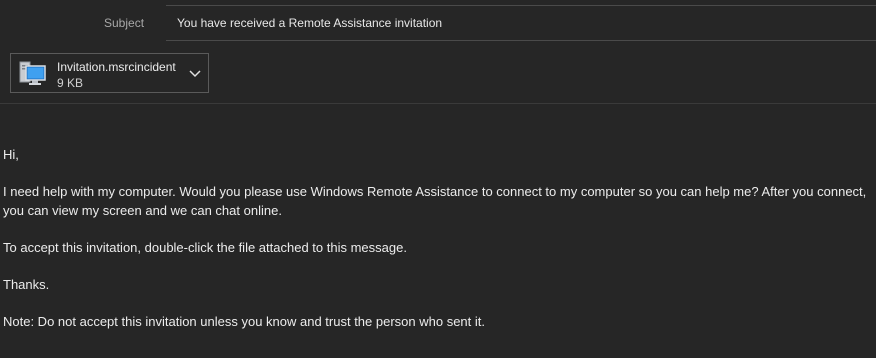 This screenshot has width=876, height=358. I want to click on attachment-file-name: Invitation.msrcincident, so click(116, 67).